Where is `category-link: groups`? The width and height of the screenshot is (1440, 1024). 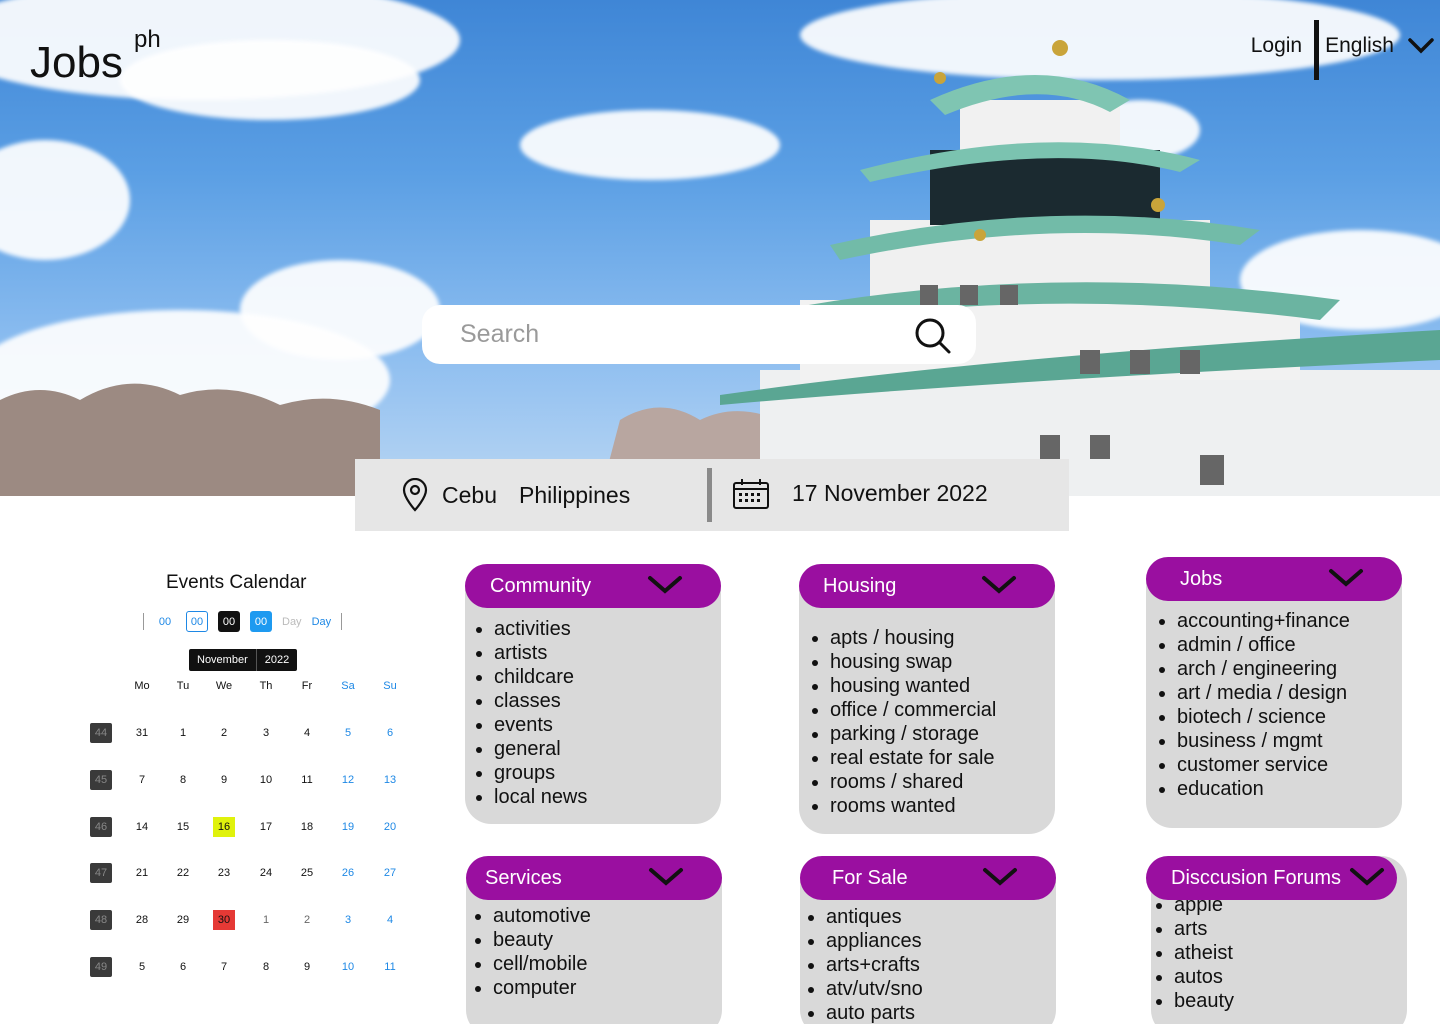 category-link: groups is located at coordinates (540, 773).